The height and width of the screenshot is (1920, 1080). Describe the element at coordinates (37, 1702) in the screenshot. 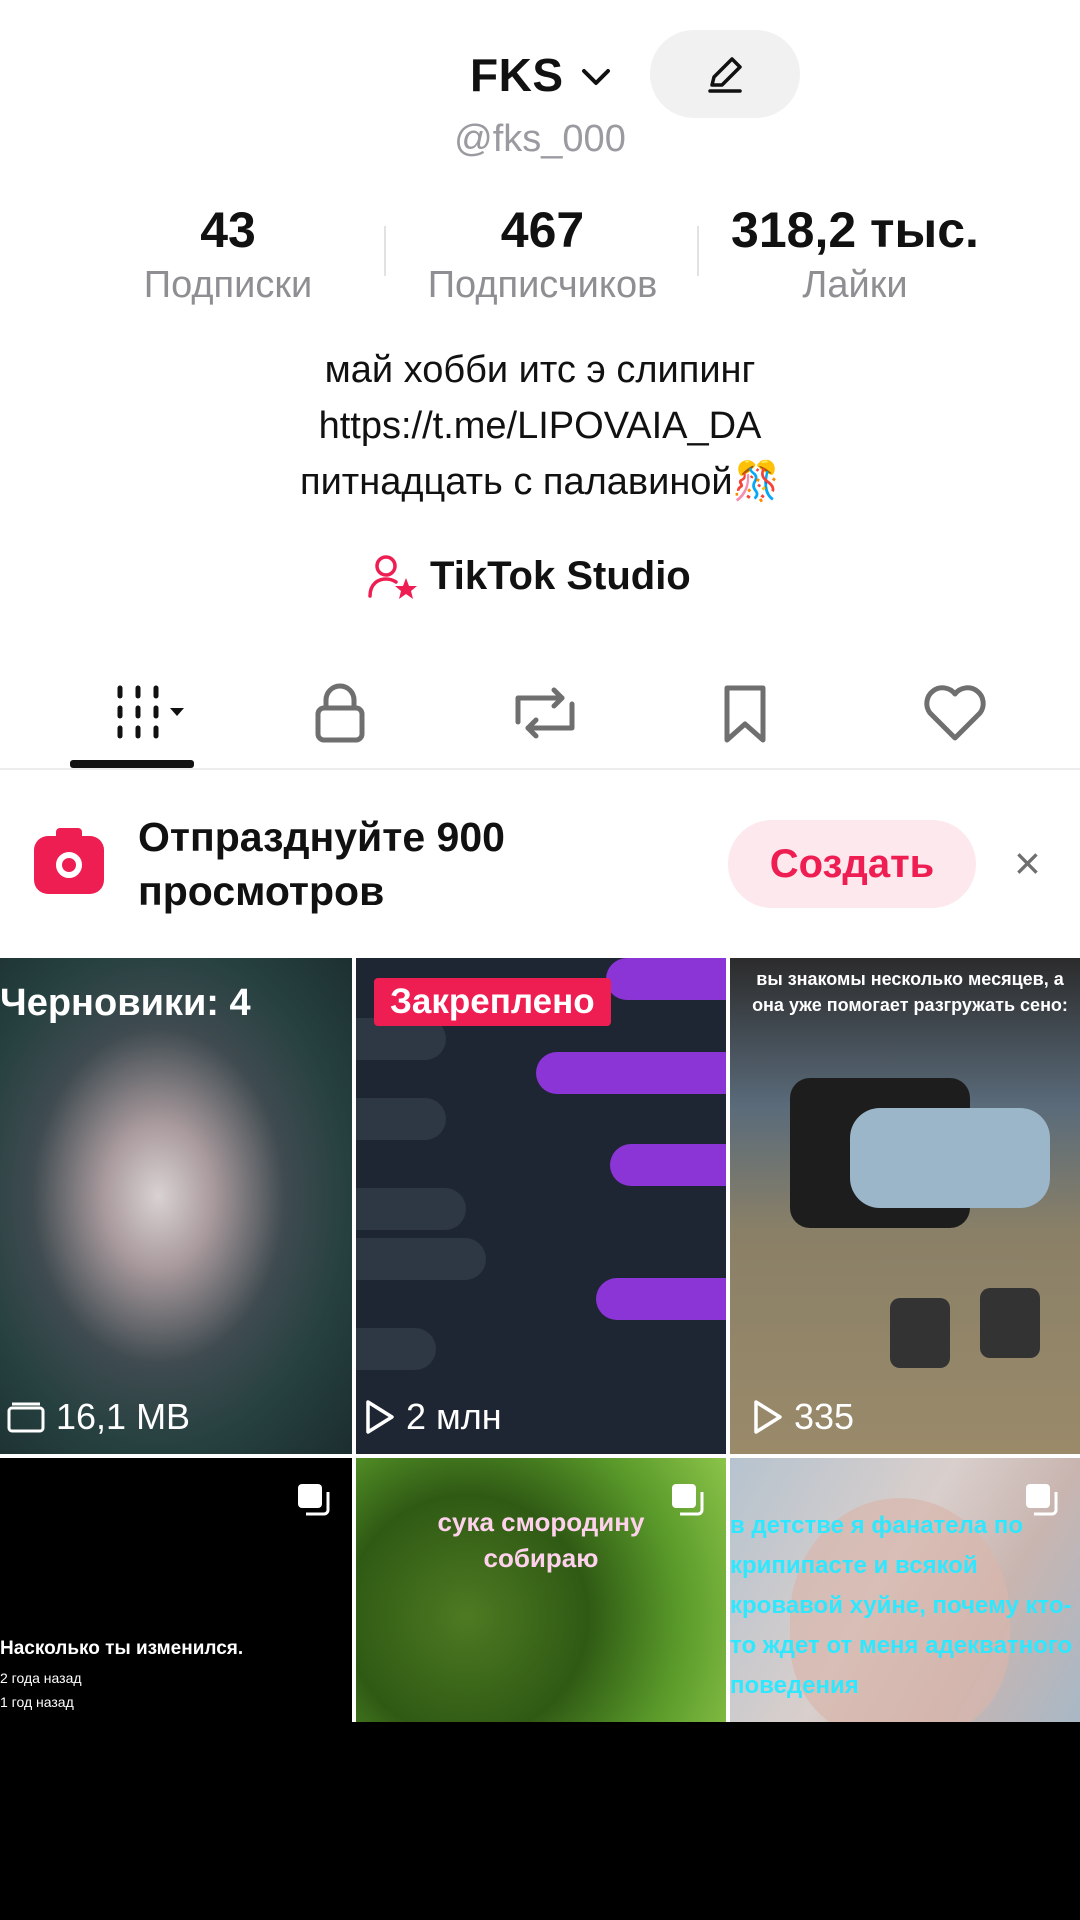

I see `video-caption-line: 1 год назад` at that location.